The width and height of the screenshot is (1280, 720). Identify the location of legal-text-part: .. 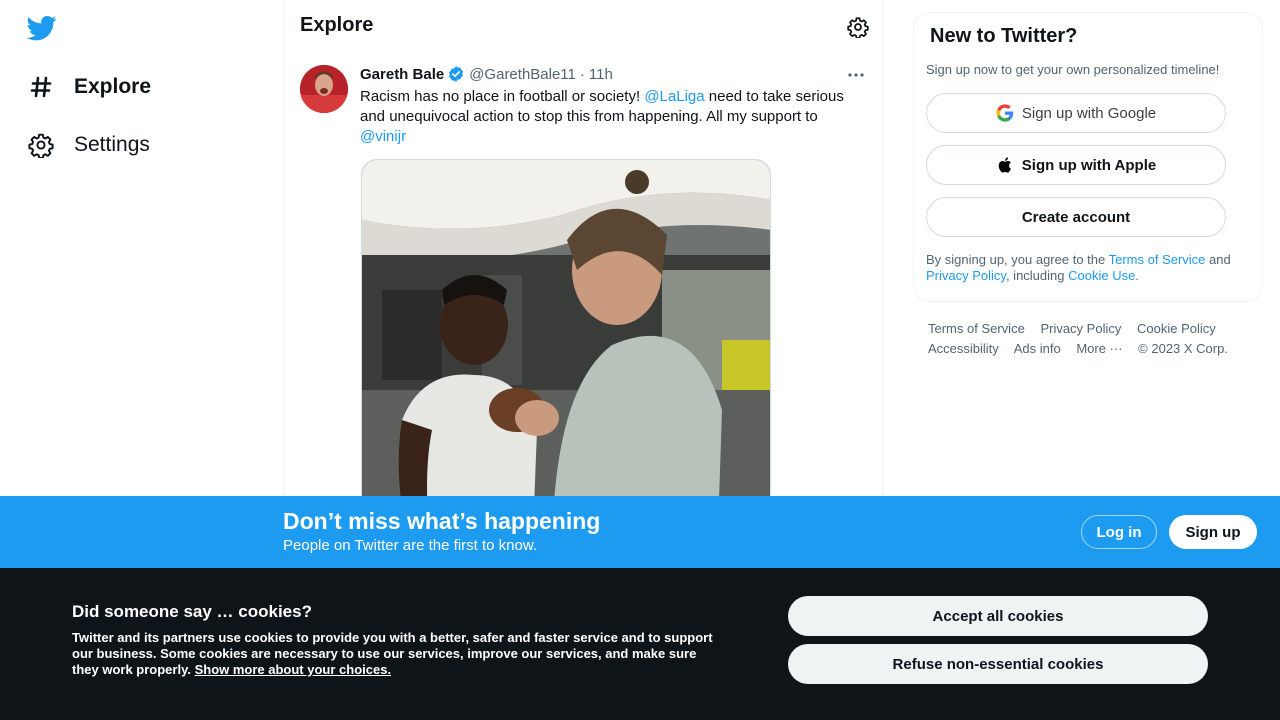
(1137, 275).